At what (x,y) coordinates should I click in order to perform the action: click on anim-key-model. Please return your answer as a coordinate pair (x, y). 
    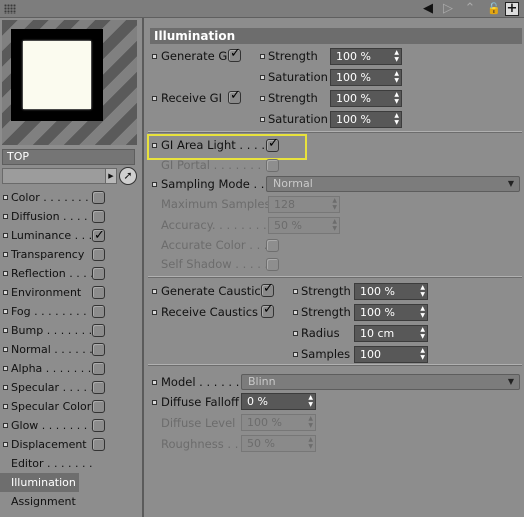
    Looking at the image, I should click on (154, 382).